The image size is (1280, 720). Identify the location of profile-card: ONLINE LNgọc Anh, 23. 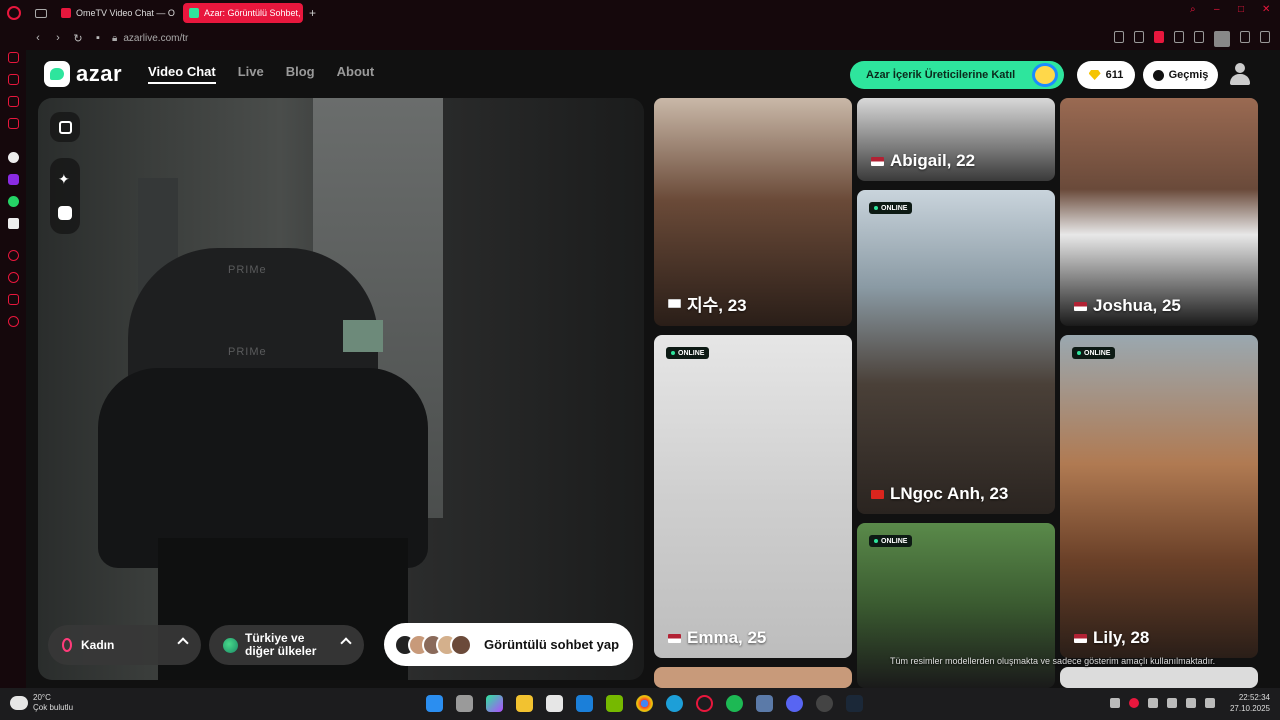
(956, 352).